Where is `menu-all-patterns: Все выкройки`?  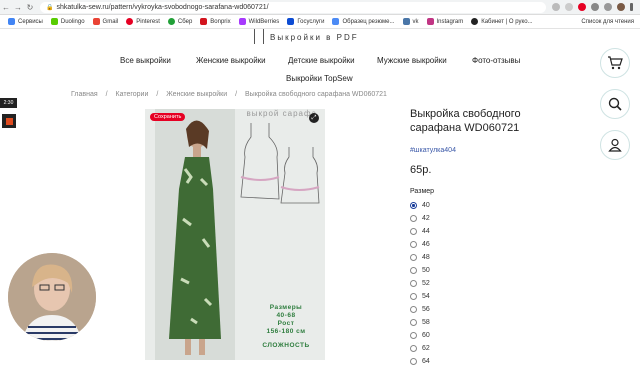 menu-all-patterns: Все выкройки is located at coordinates (145, 60).